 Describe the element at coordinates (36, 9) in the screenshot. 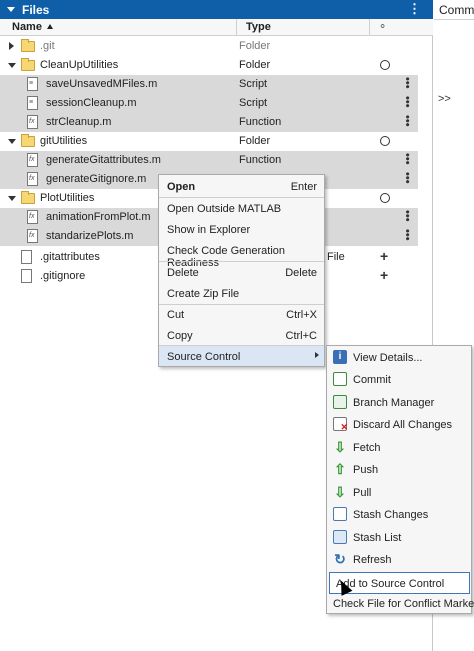

I see `panel-title: Files` at that location.